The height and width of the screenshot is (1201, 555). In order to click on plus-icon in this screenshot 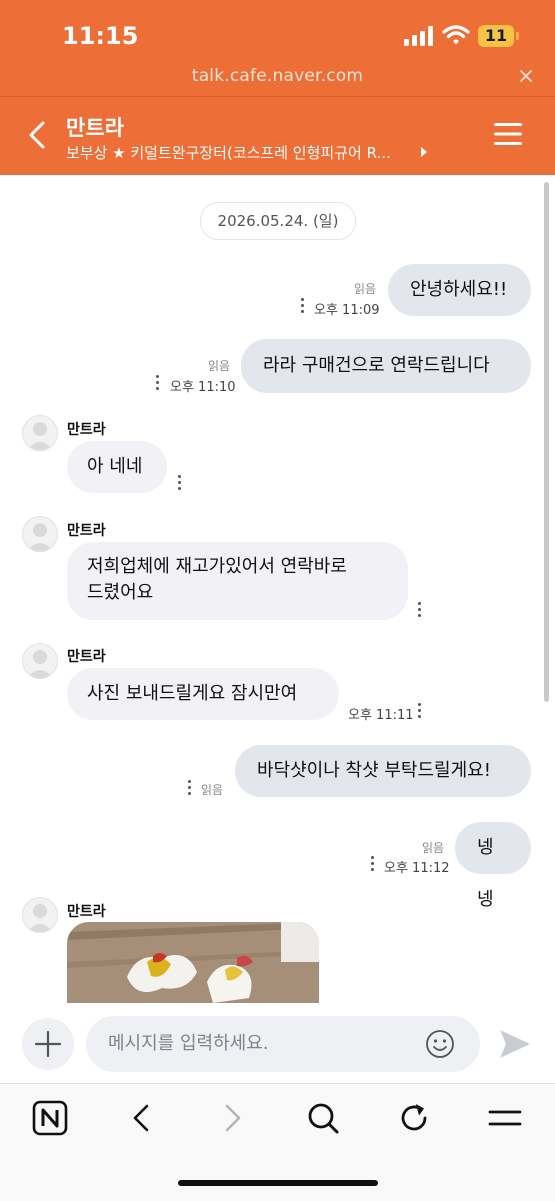, I will do `click(48, 1044)`.